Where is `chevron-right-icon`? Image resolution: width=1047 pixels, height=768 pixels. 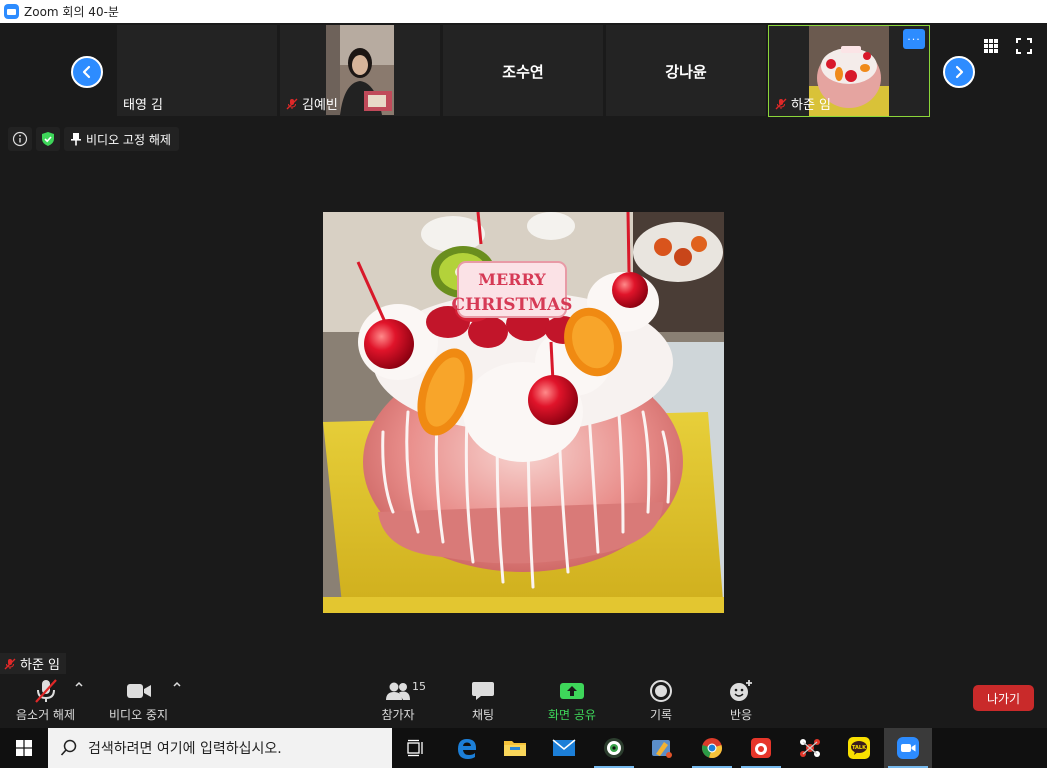
chevron-right-icon is located at coordinates (959, 72).